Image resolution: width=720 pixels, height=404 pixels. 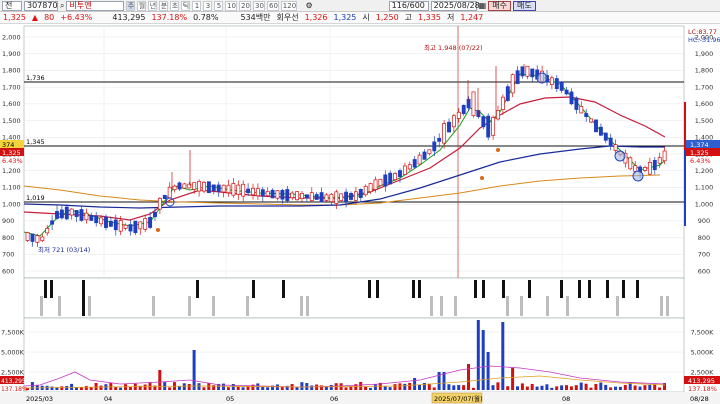 What do you see at coordinates (354, 298) in the screenshot?
I see `signal-panel` at bounding box center [354, 298].